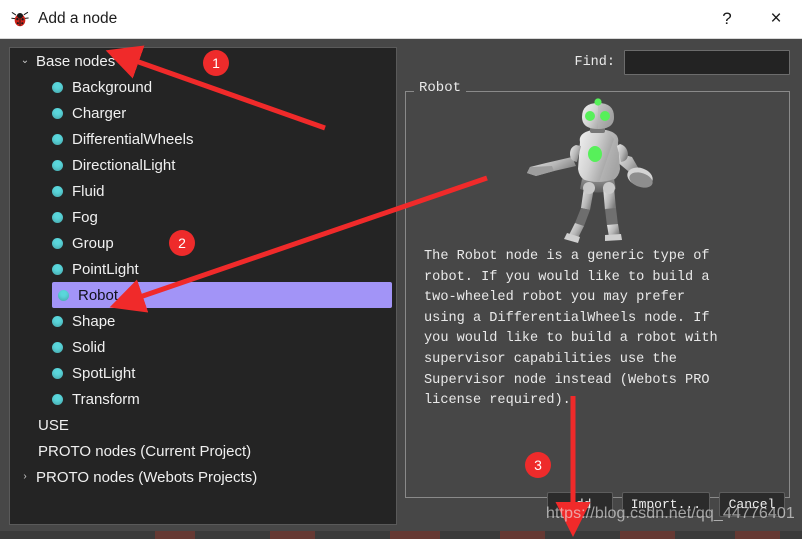 The height and width of the screenshot is (539, 802). Describe the element at coordinates (93, 243) in the screenshot. I see `tree-item-label: Group` at that location.